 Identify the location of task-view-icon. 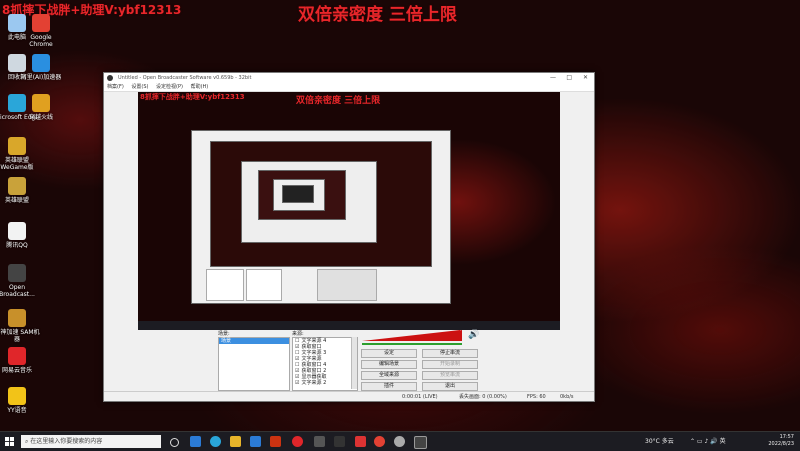
(174, 442).